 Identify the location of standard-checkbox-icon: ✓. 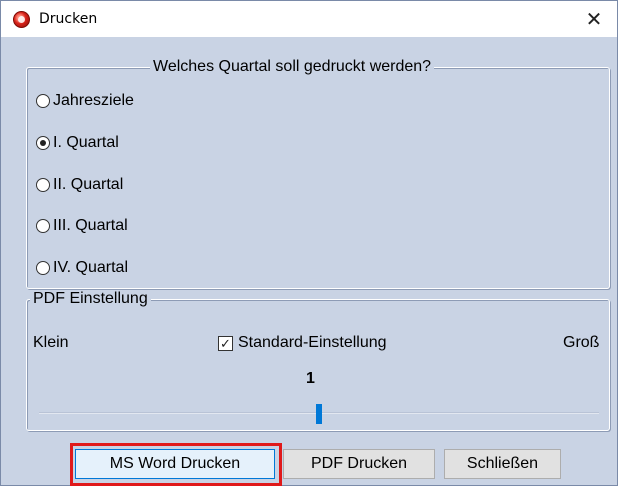
(225, 343).